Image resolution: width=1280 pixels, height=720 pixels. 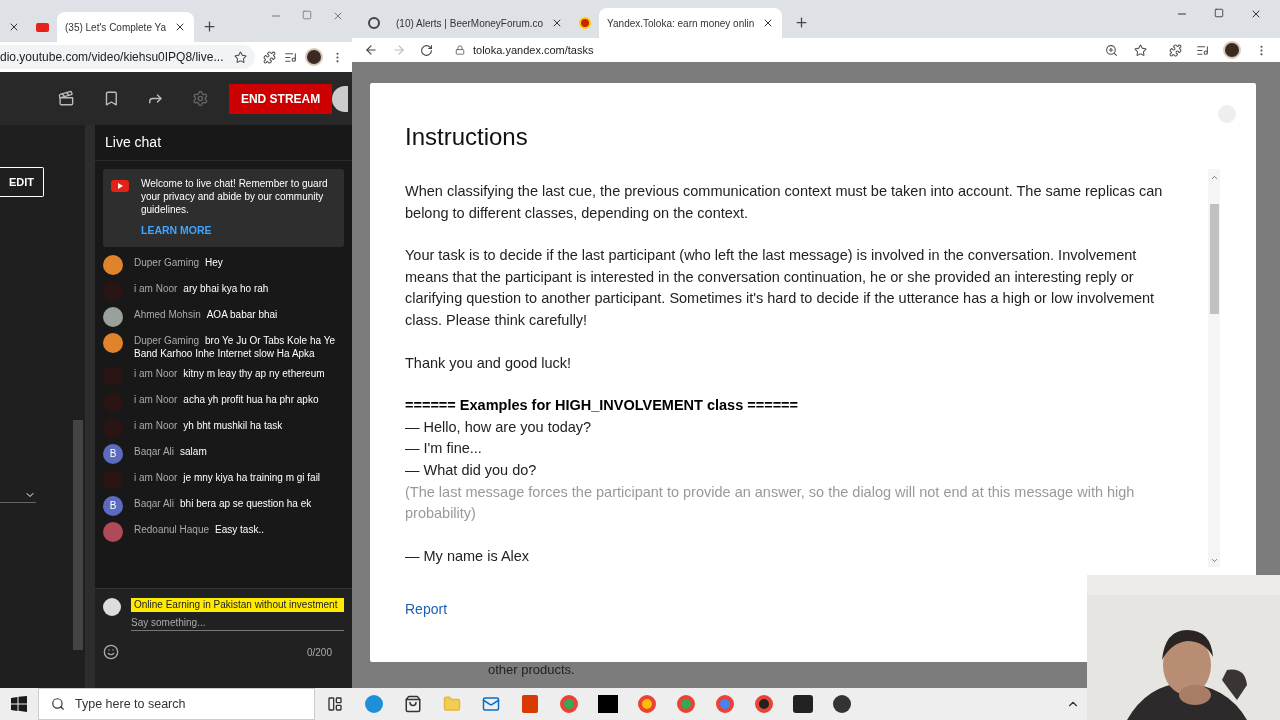 I want to click on end-stream-button: END STREAM, so click(x=280, y=98).